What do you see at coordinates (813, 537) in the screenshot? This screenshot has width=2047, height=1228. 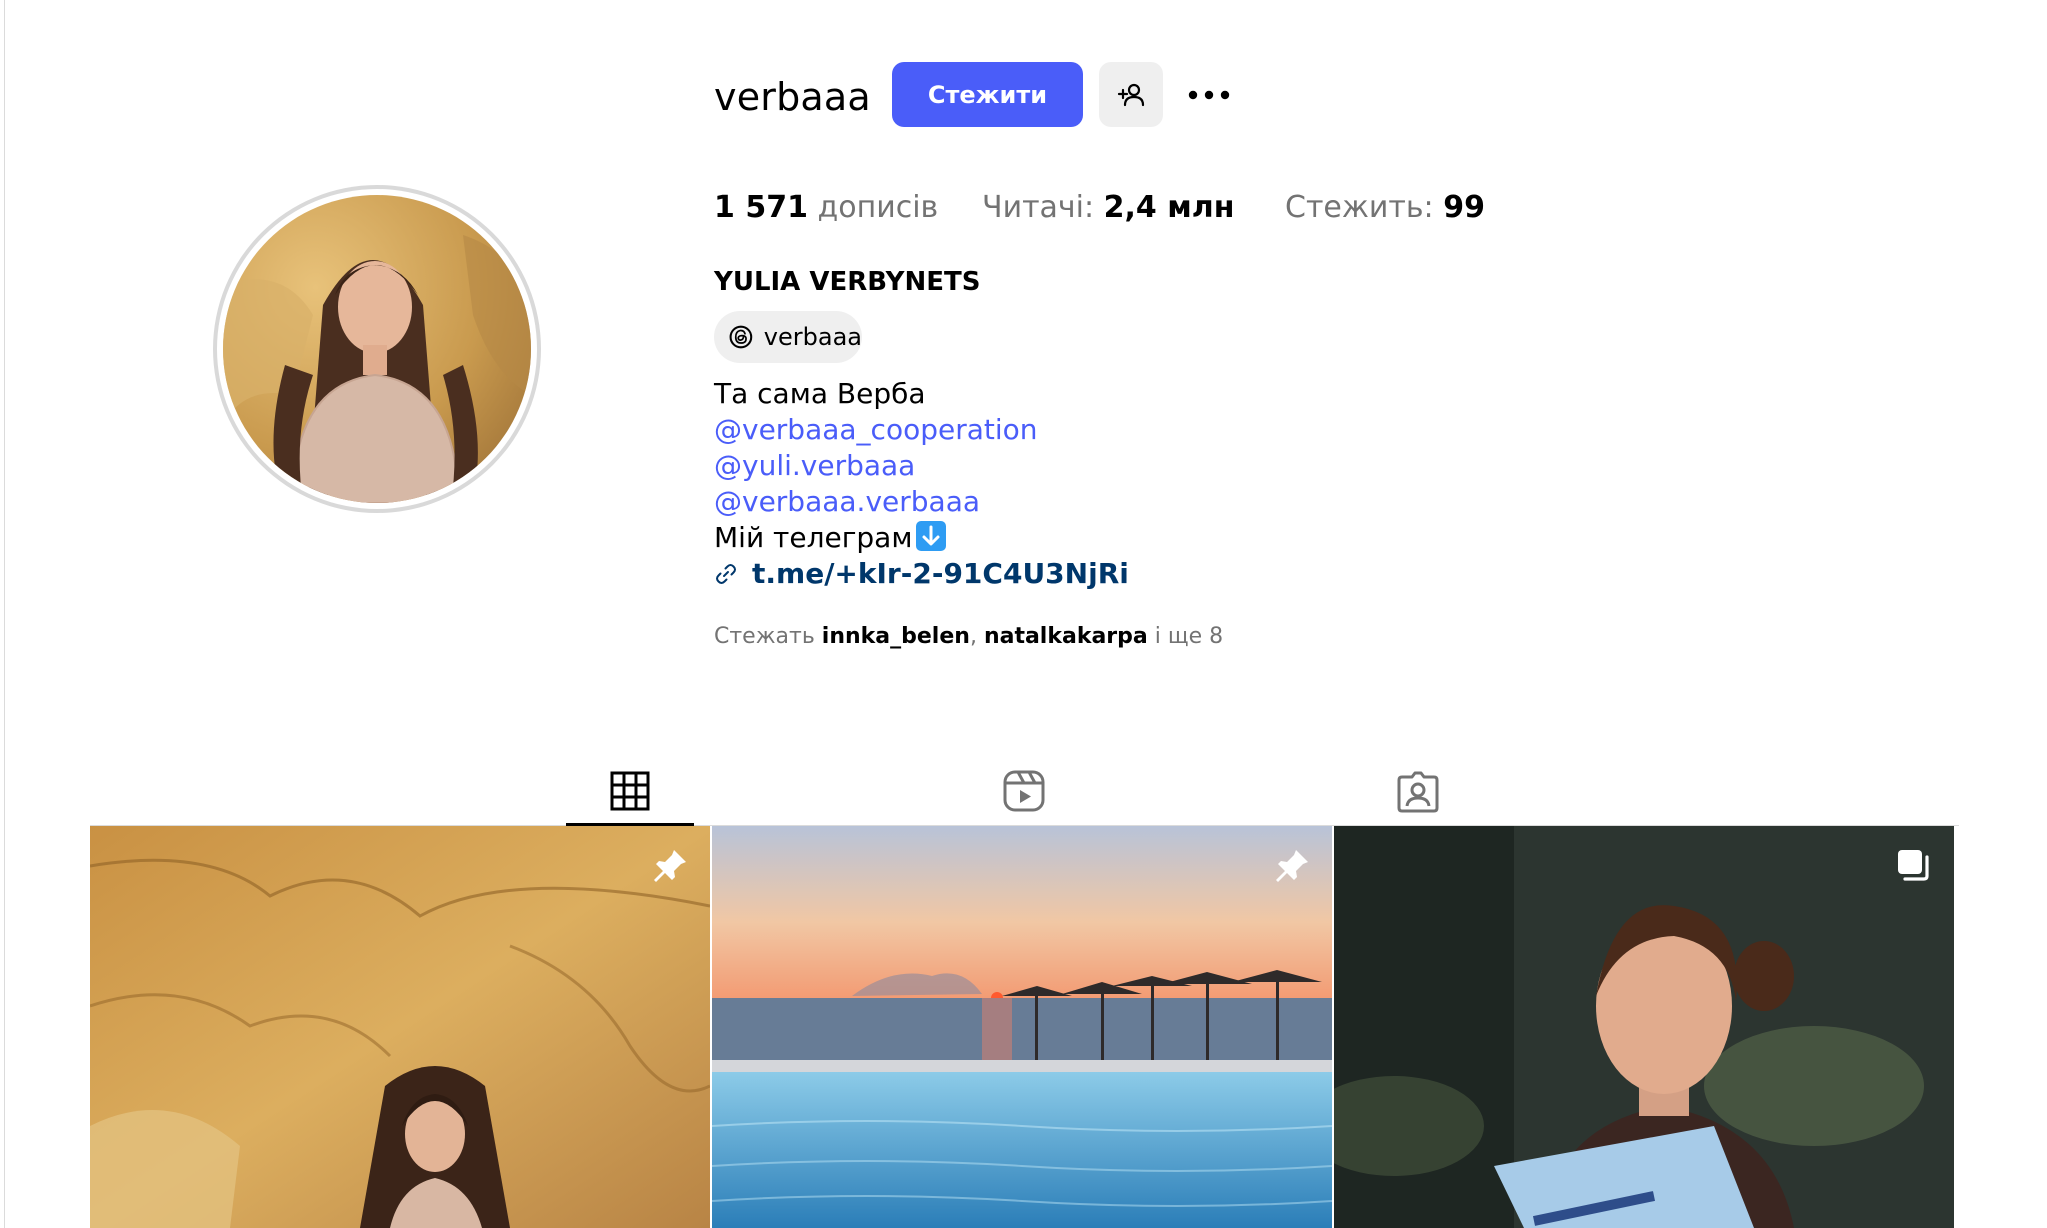 I see `bio-telegram-text: Мій телеграм` at bounding box center [813, 537].